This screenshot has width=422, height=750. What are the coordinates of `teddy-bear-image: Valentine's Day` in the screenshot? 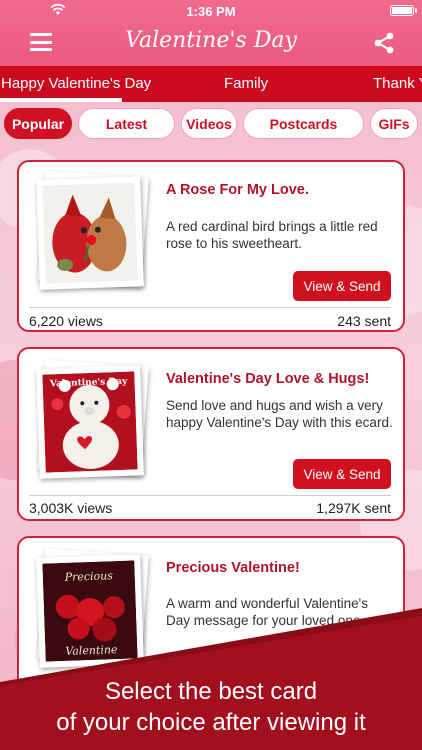 It's located at (90, 422).